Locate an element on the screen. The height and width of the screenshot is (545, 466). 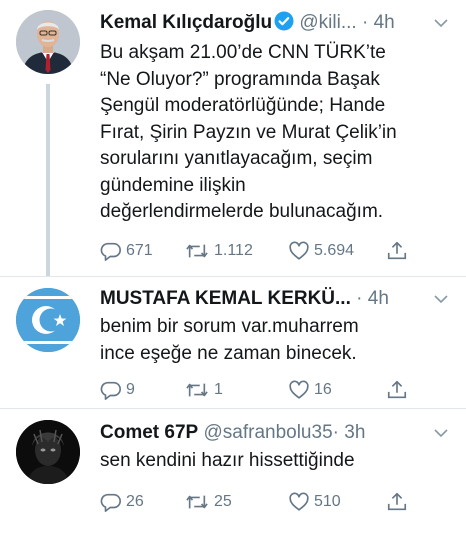
tweet-actions: 671 1.112 5.694 is located at coordinates (260, 251).